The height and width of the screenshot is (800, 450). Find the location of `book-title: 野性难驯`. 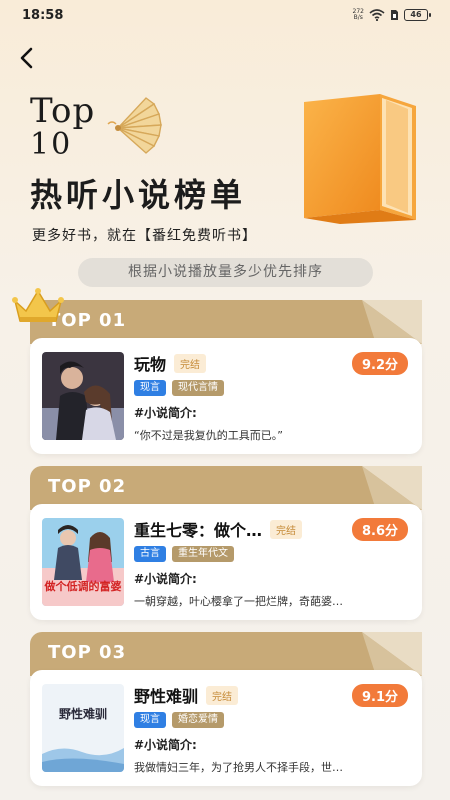

book-title: 野性难驯 is located at coordinates (166, 695).